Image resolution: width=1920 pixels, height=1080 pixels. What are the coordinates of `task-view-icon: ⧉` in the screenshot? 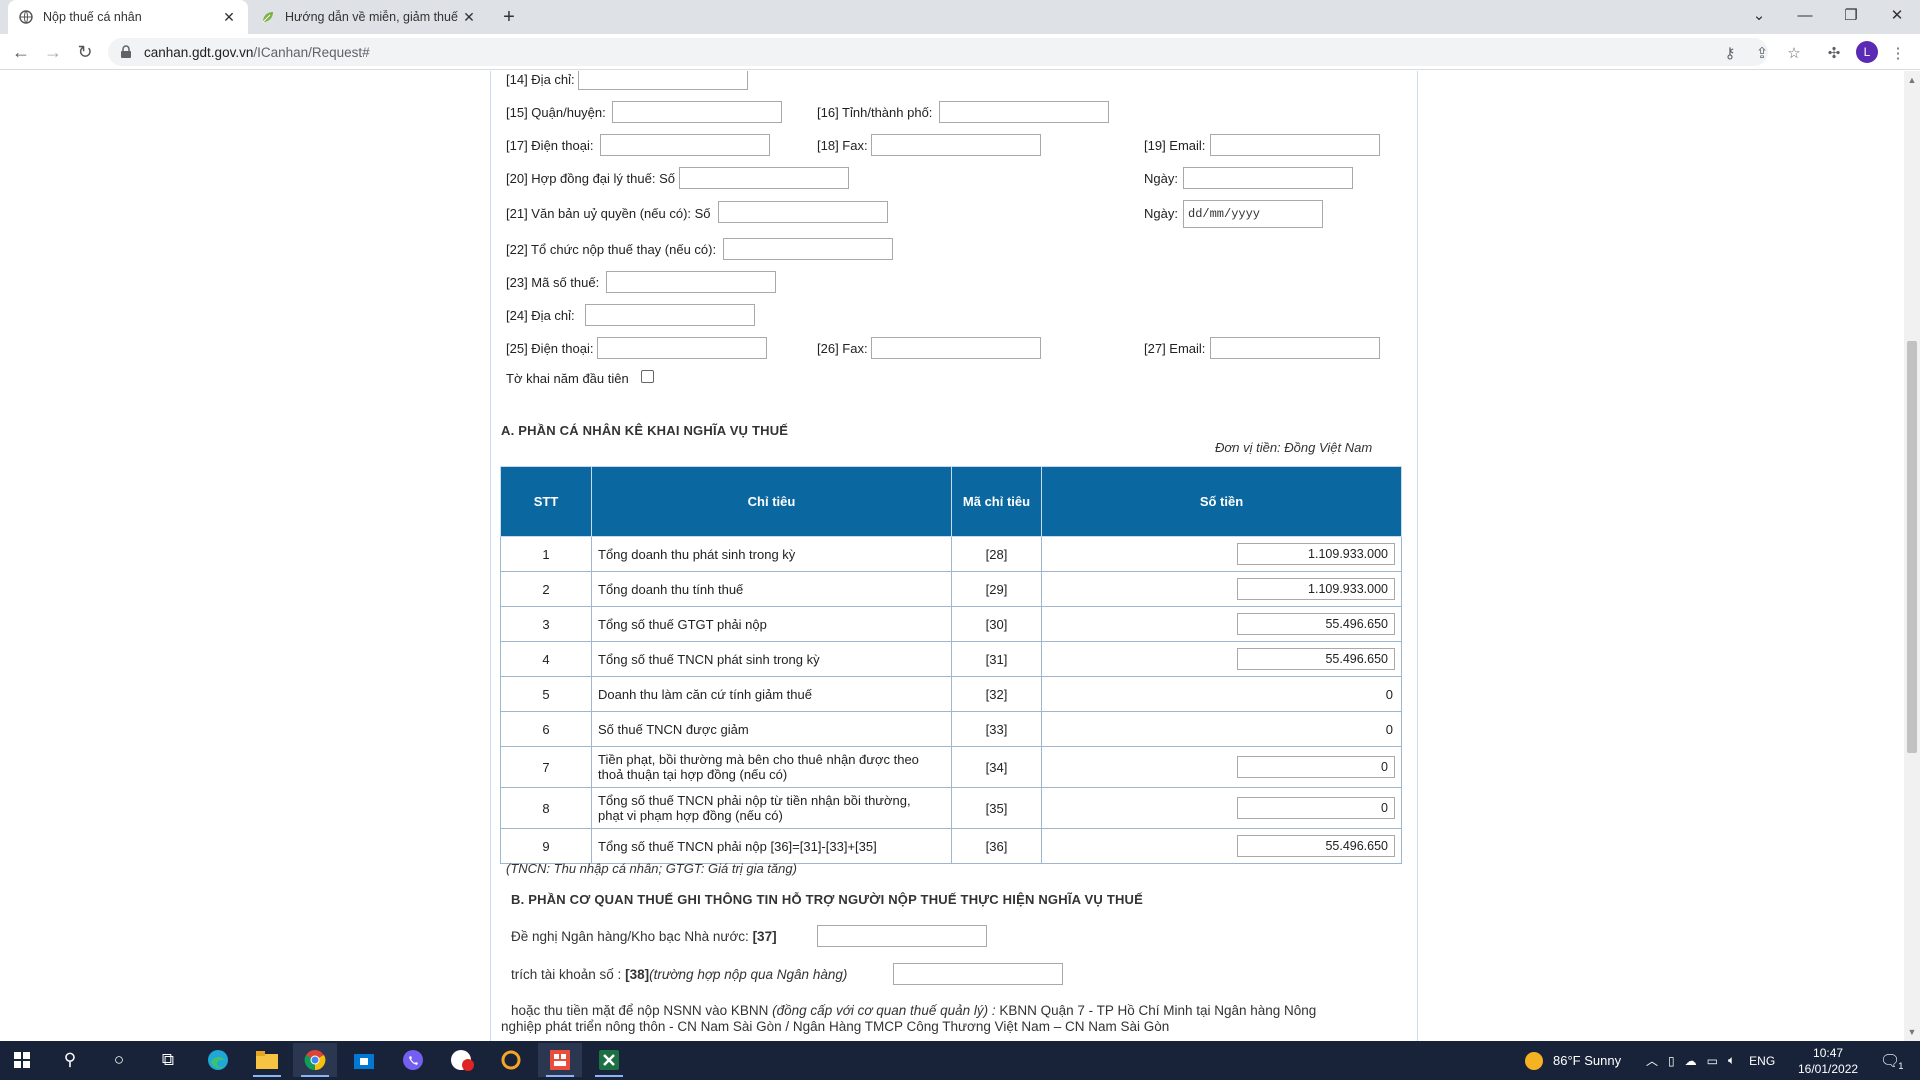 It's located at (168, 1060).